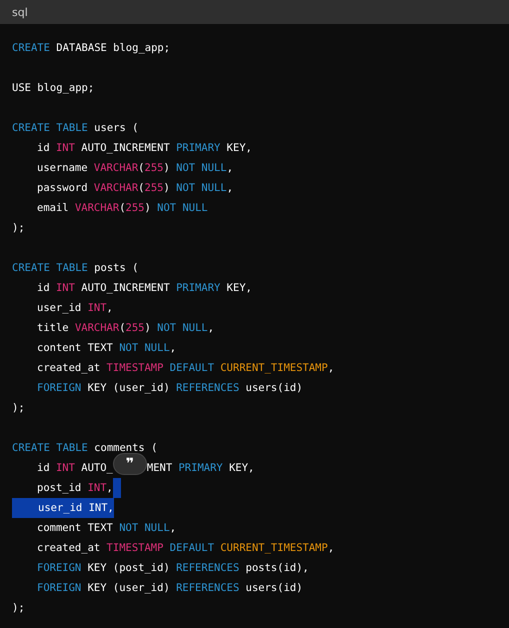  I want to click on code-line: CREATE DATABASE blog_app;, so click(91, 48).